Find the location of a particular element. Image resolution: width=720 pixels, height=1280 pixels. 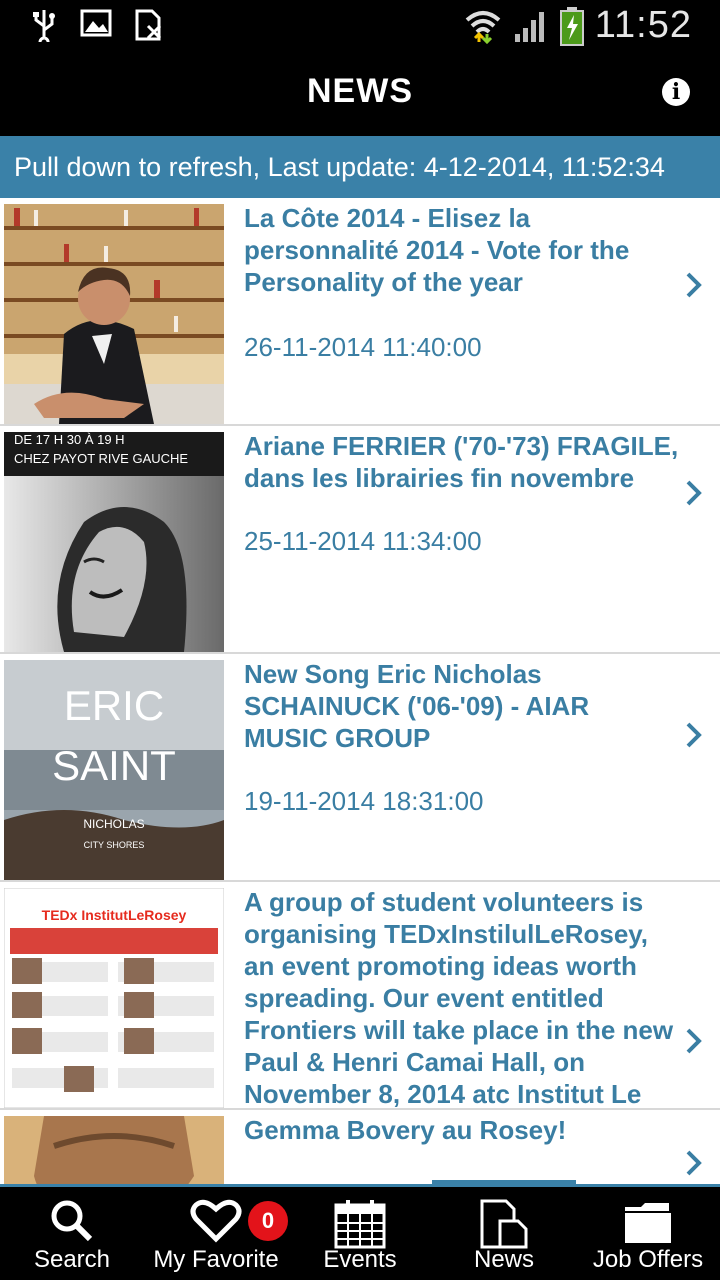

tab-label: Job Offers is located at coordinates (648, 1259).